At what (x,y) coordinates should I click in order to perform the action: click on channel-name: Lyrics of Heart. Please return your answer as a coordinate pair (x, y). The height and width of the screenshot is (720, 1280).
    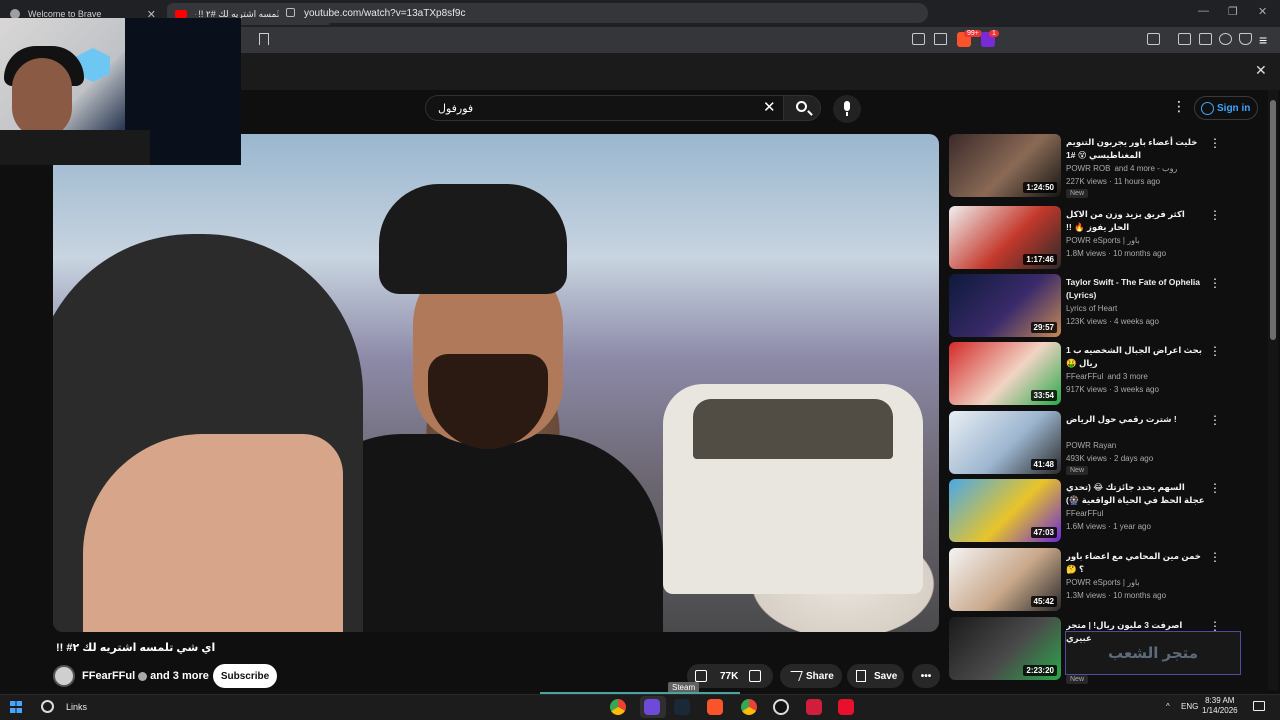
    Looking at the image, I should click on (1091, 308).